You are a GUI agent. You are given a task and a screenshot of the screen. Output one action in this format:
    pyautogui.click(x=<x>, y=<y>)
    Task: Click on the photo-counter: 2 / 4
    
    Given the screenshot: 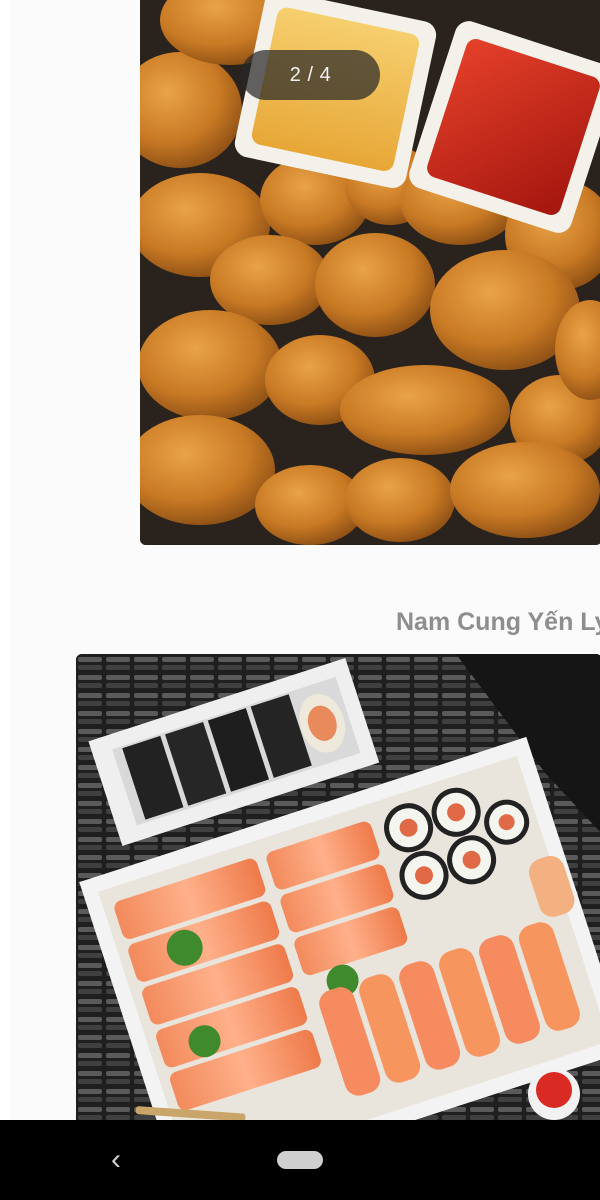 What is the action you would take?
    pyautogui.click(x=310, y=75)
    